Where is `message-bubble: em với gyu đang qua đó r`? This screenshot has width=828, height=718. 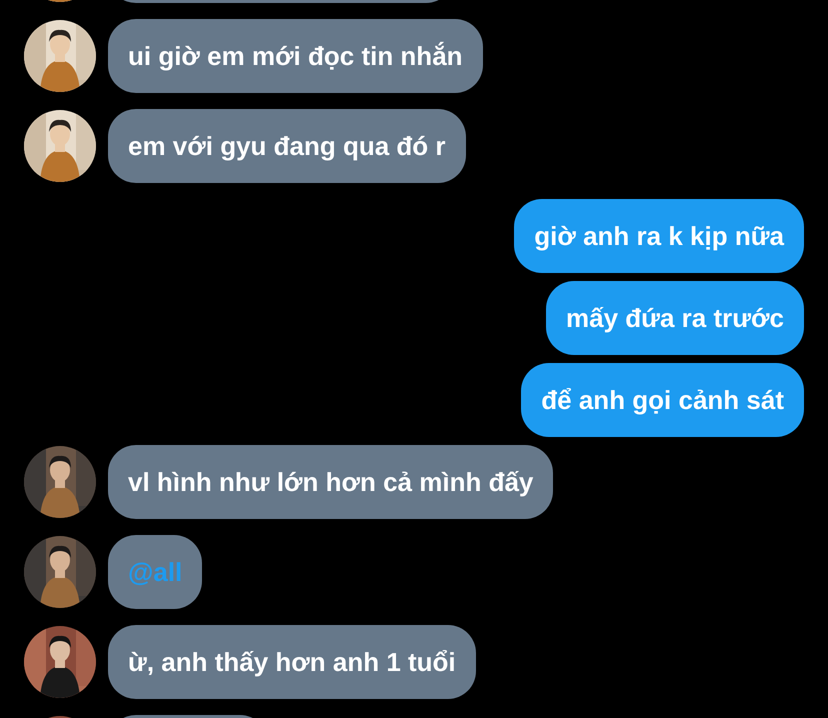
message-bubble: em với gyu đang qua đó r is located at coordinates (287, 146).